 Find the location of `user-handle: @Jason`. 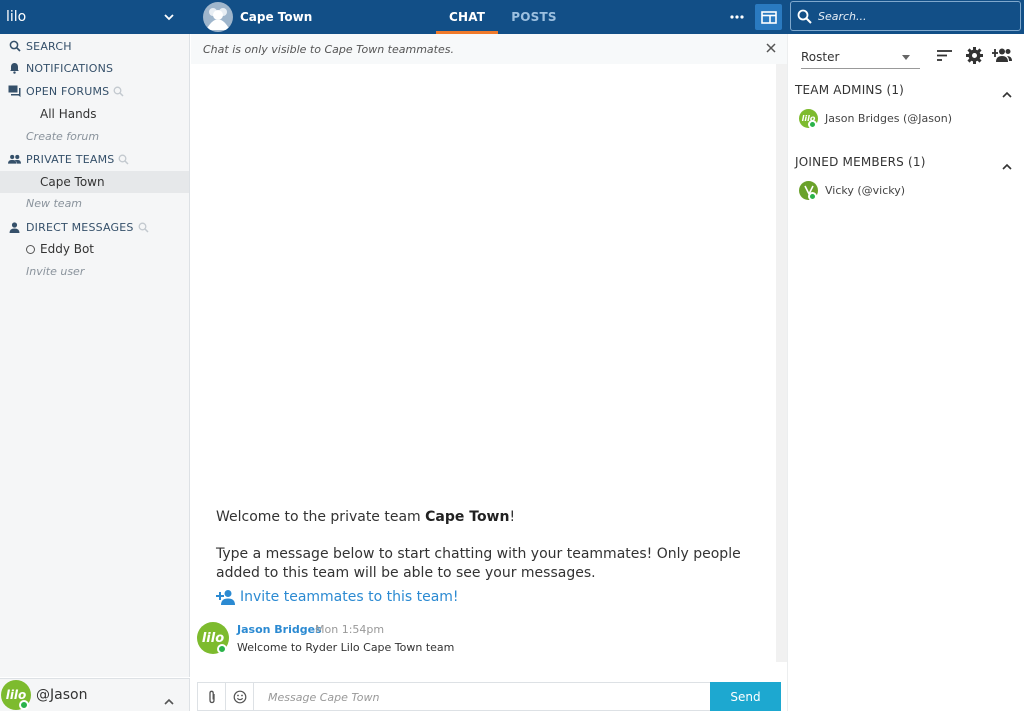

user-handle: @Jason is located at coordinates (62, 695).